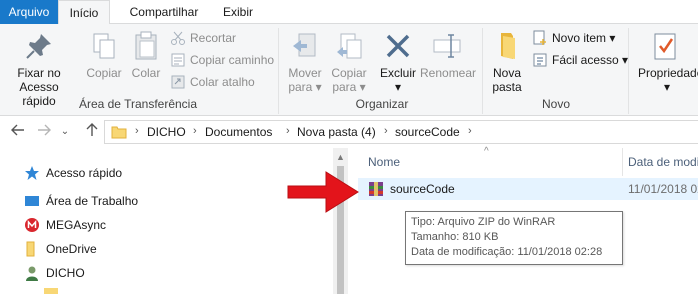 The width and height of the screenshot is (698, 294). I want to click on delete-button: Excluir ▾, so click(398, 61).